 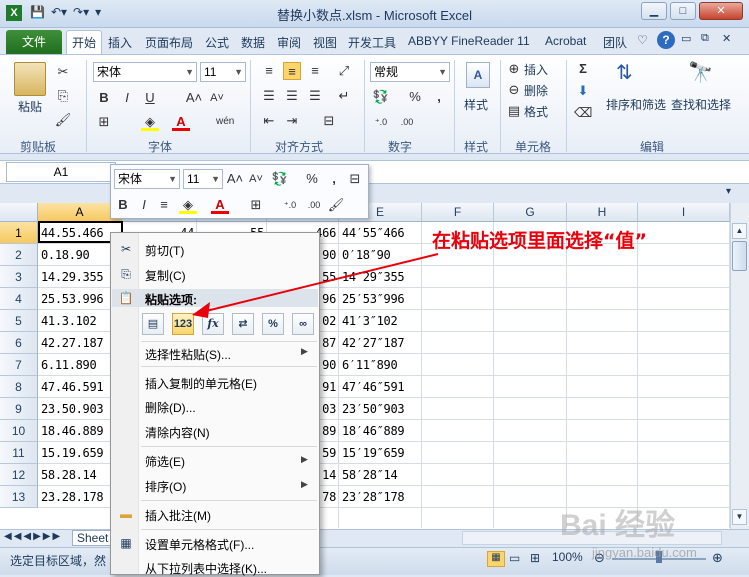 What do you see at coordinates (127, 98) in the screenshot?
I see `italic-icon: I` at bounding box center [127, 98].